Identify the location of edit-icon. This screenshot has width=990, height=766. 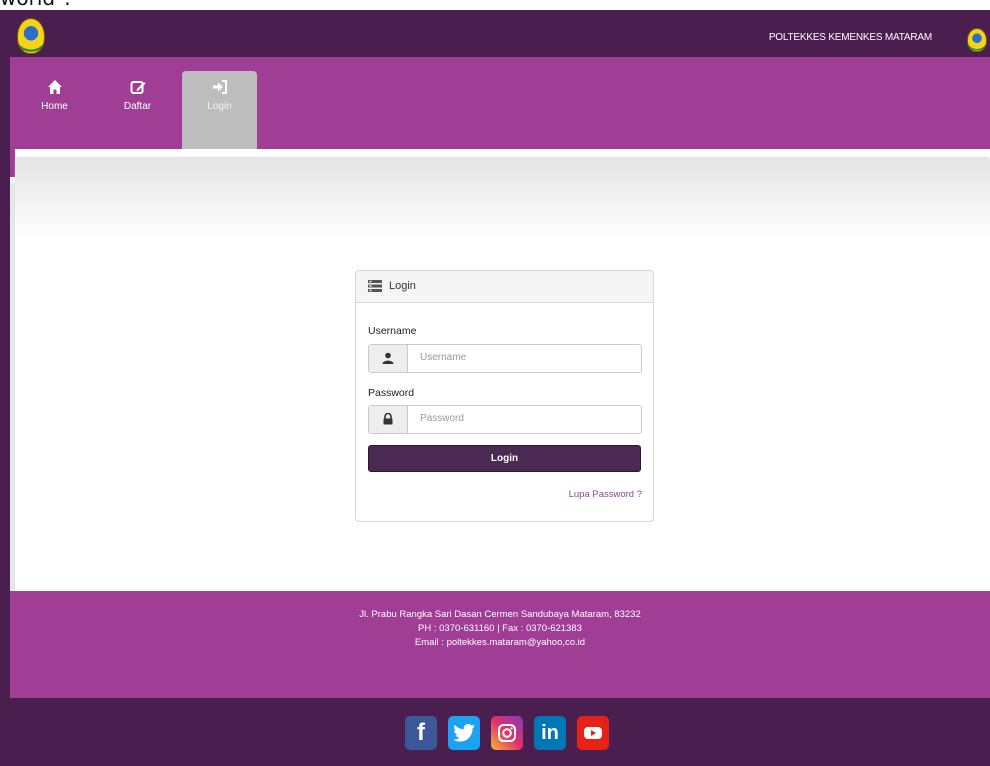
(137, 87).